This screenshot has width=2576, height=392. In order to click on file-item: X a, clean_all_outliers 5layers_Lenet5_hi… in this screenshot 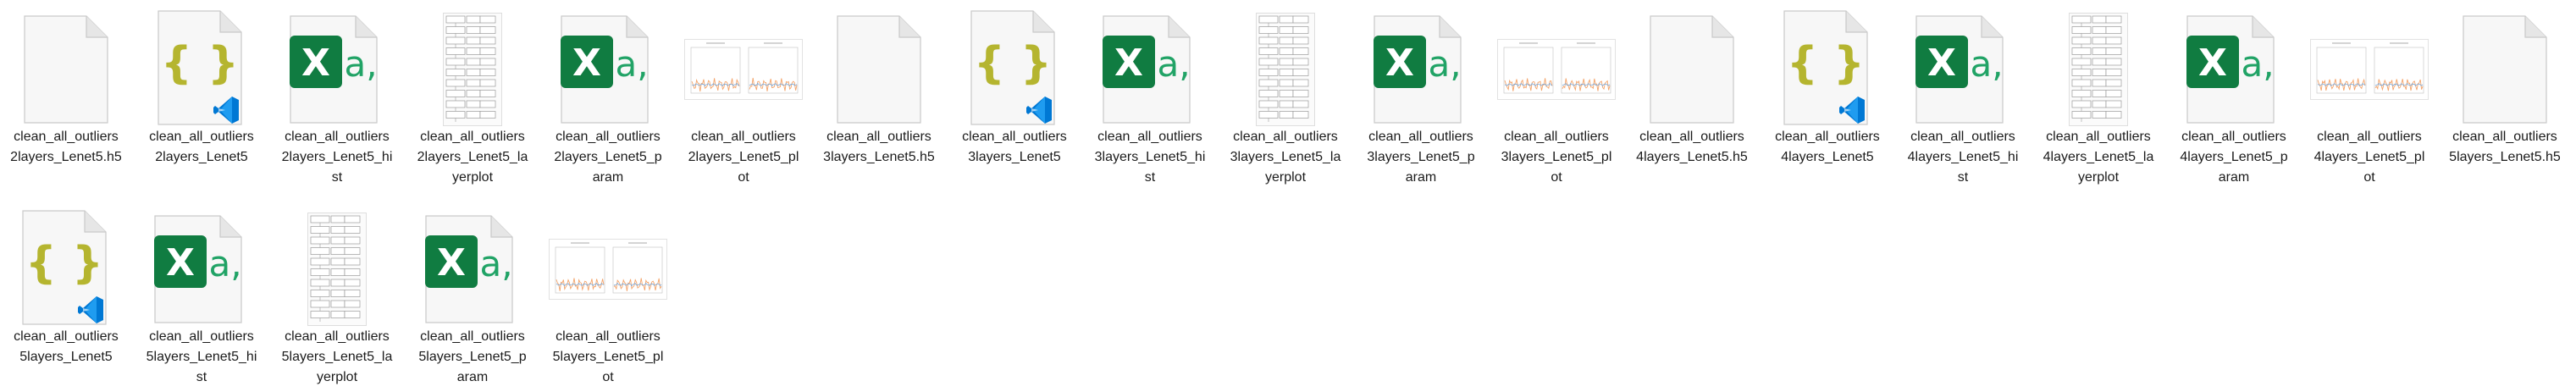, I will do `click(201, 296)`.